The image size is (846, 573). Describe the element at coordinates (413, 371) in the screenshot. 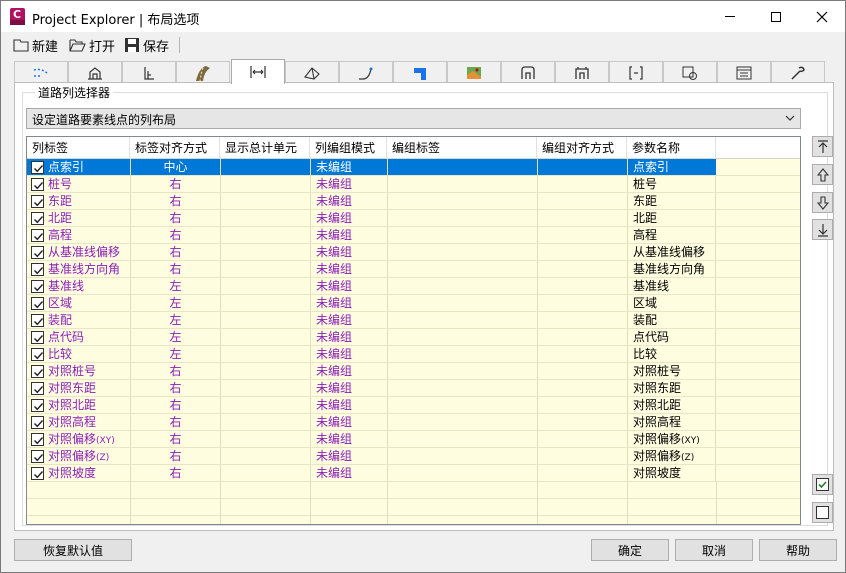

I see `table-row: 对照桩号 右 未编组 对照桩号` at that location.